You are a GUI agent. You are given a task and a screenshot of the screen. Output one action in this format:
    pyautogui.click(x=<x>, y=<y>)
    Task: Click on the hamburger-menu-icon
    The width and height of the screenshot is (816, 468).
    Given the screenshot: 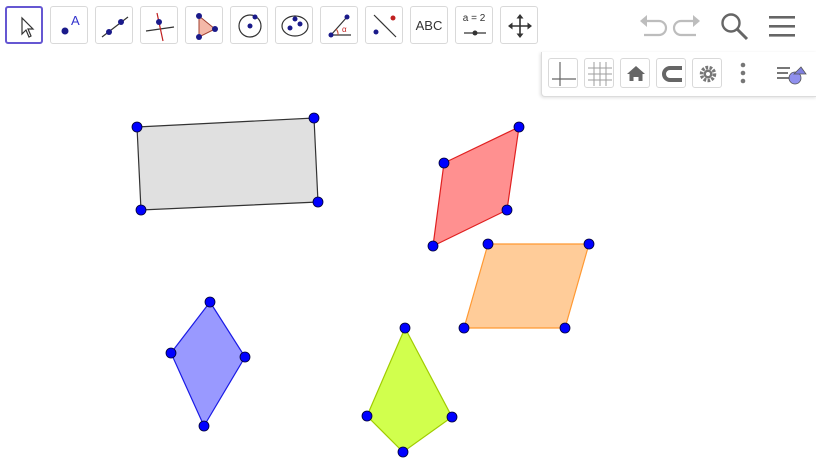 What is the action you would take?
    pyautogui.click(x=782, y=26)
    